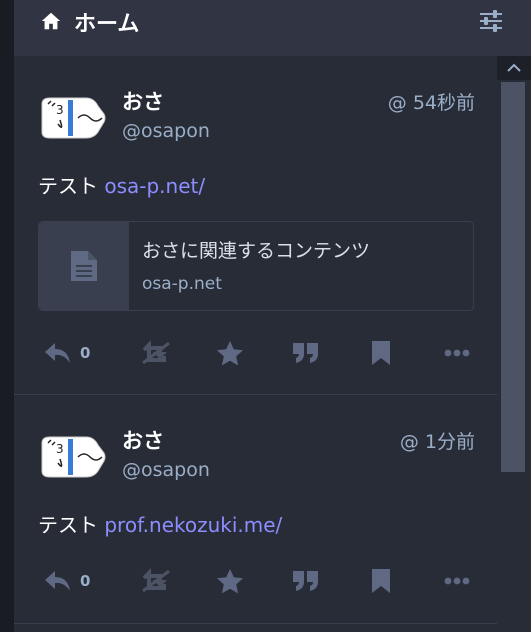 This screenshot has height=632, width=531. What do you see at coordinates (256, 266) in the screenshot?
I see `link-preview-card: おさに関連するコンテンツ osa-p.net` at bounding box center [256, 266].